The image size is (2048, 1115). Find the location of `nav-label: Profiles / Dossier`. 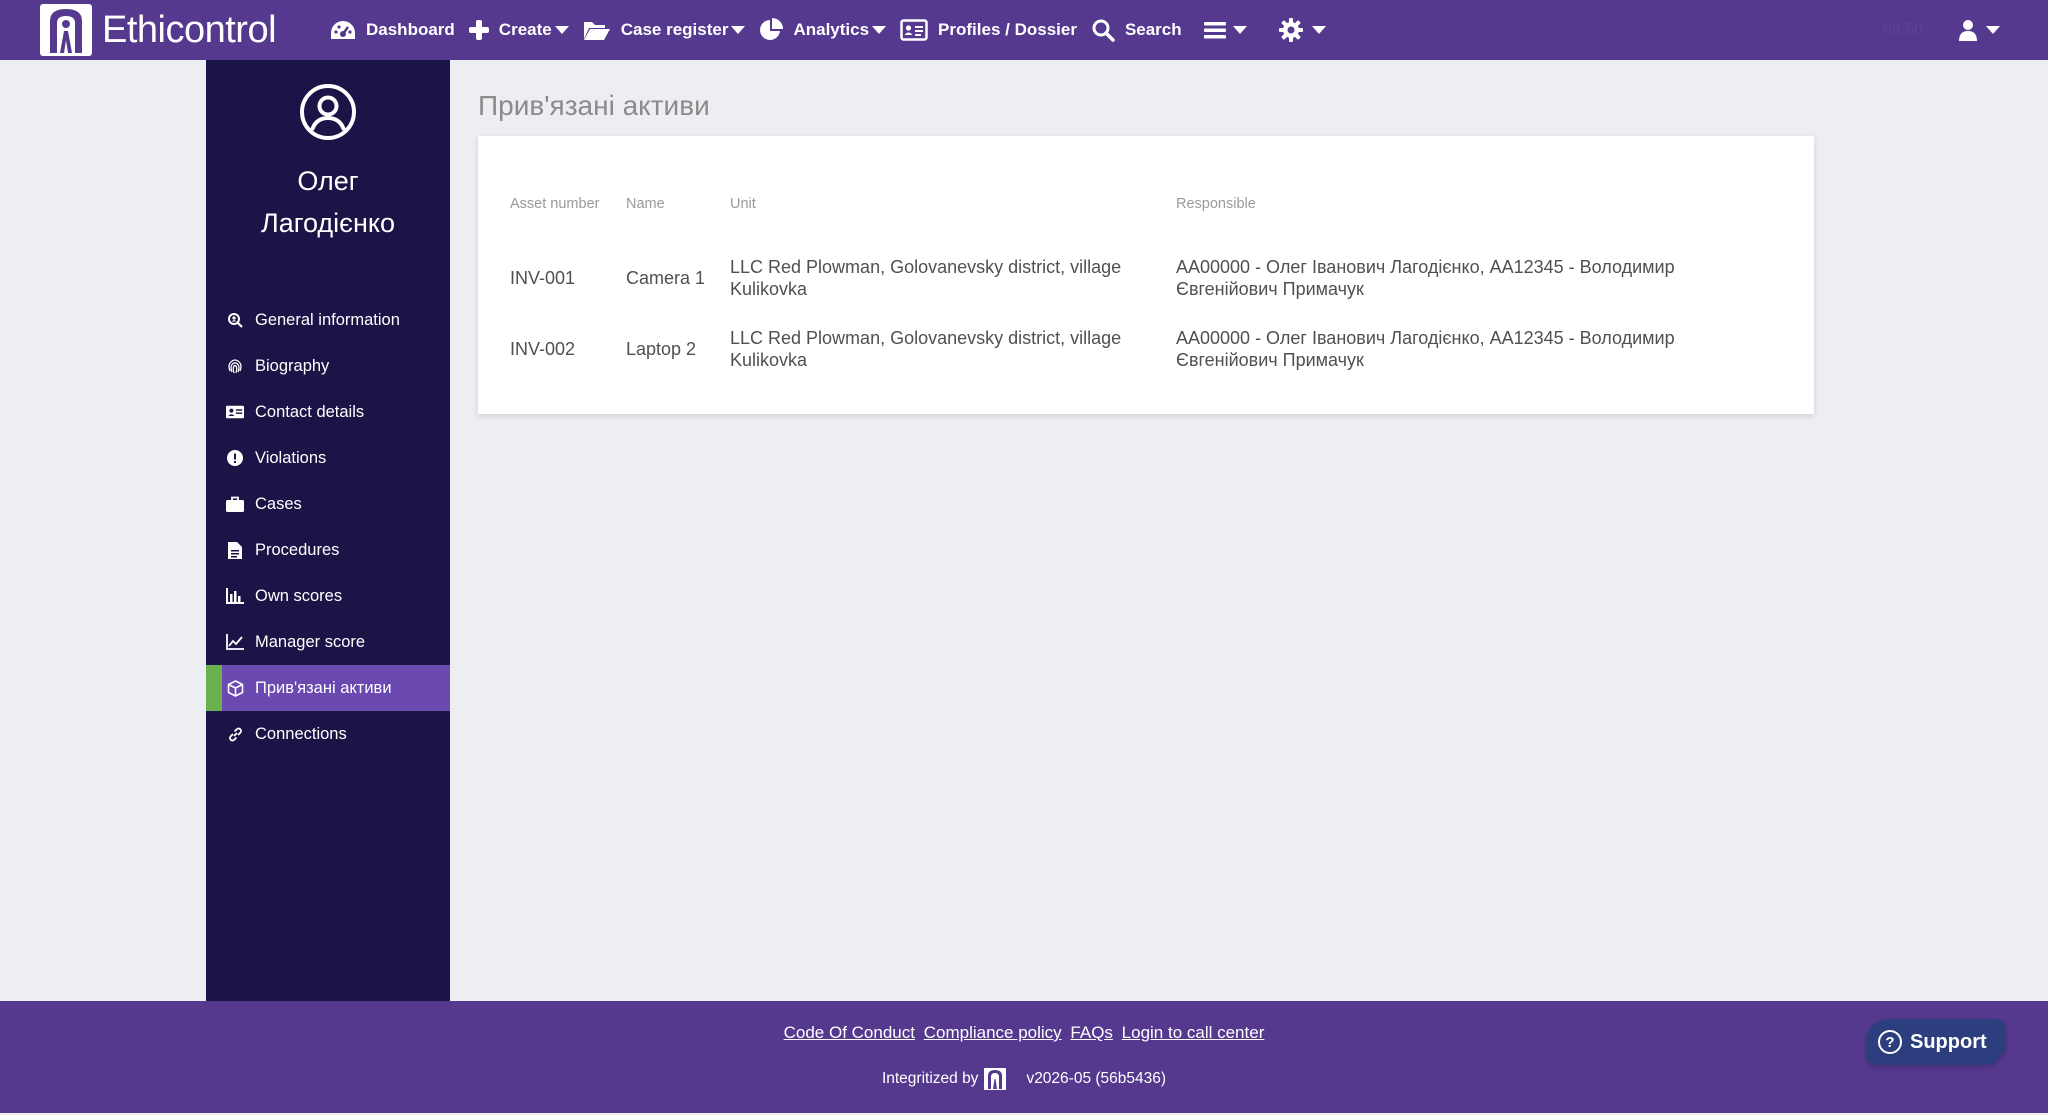

nav-label: Profiles / Dossier is located at coordinates (1007, 29).